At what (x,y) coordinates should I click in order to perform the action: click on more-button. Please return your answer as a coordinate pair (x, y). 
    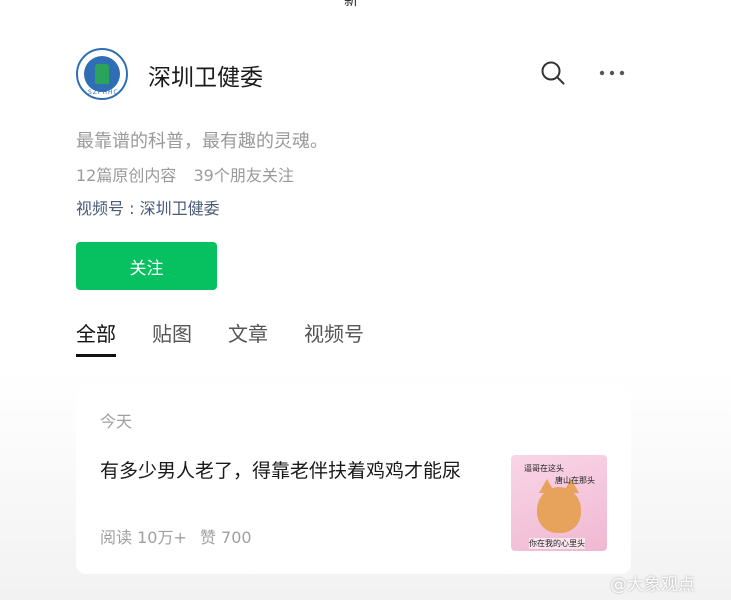
    Looking at the image, I should click on (612, 73).